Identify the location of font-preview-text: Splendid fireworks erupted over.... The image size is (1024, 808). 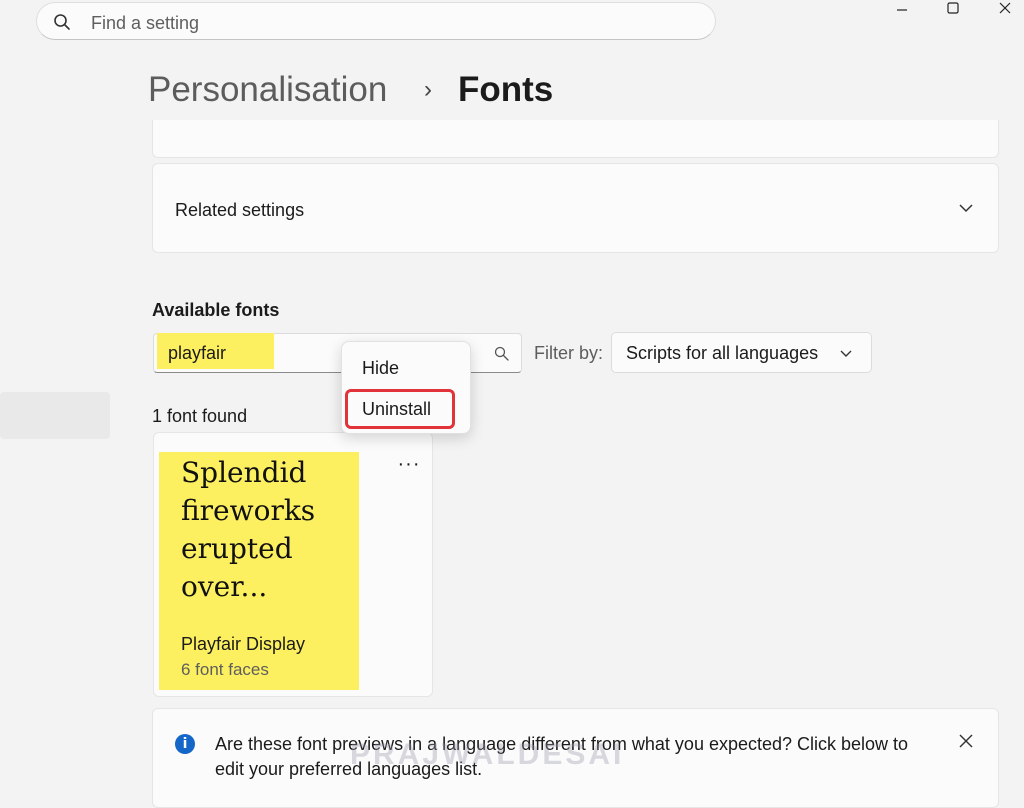
(248, 529).